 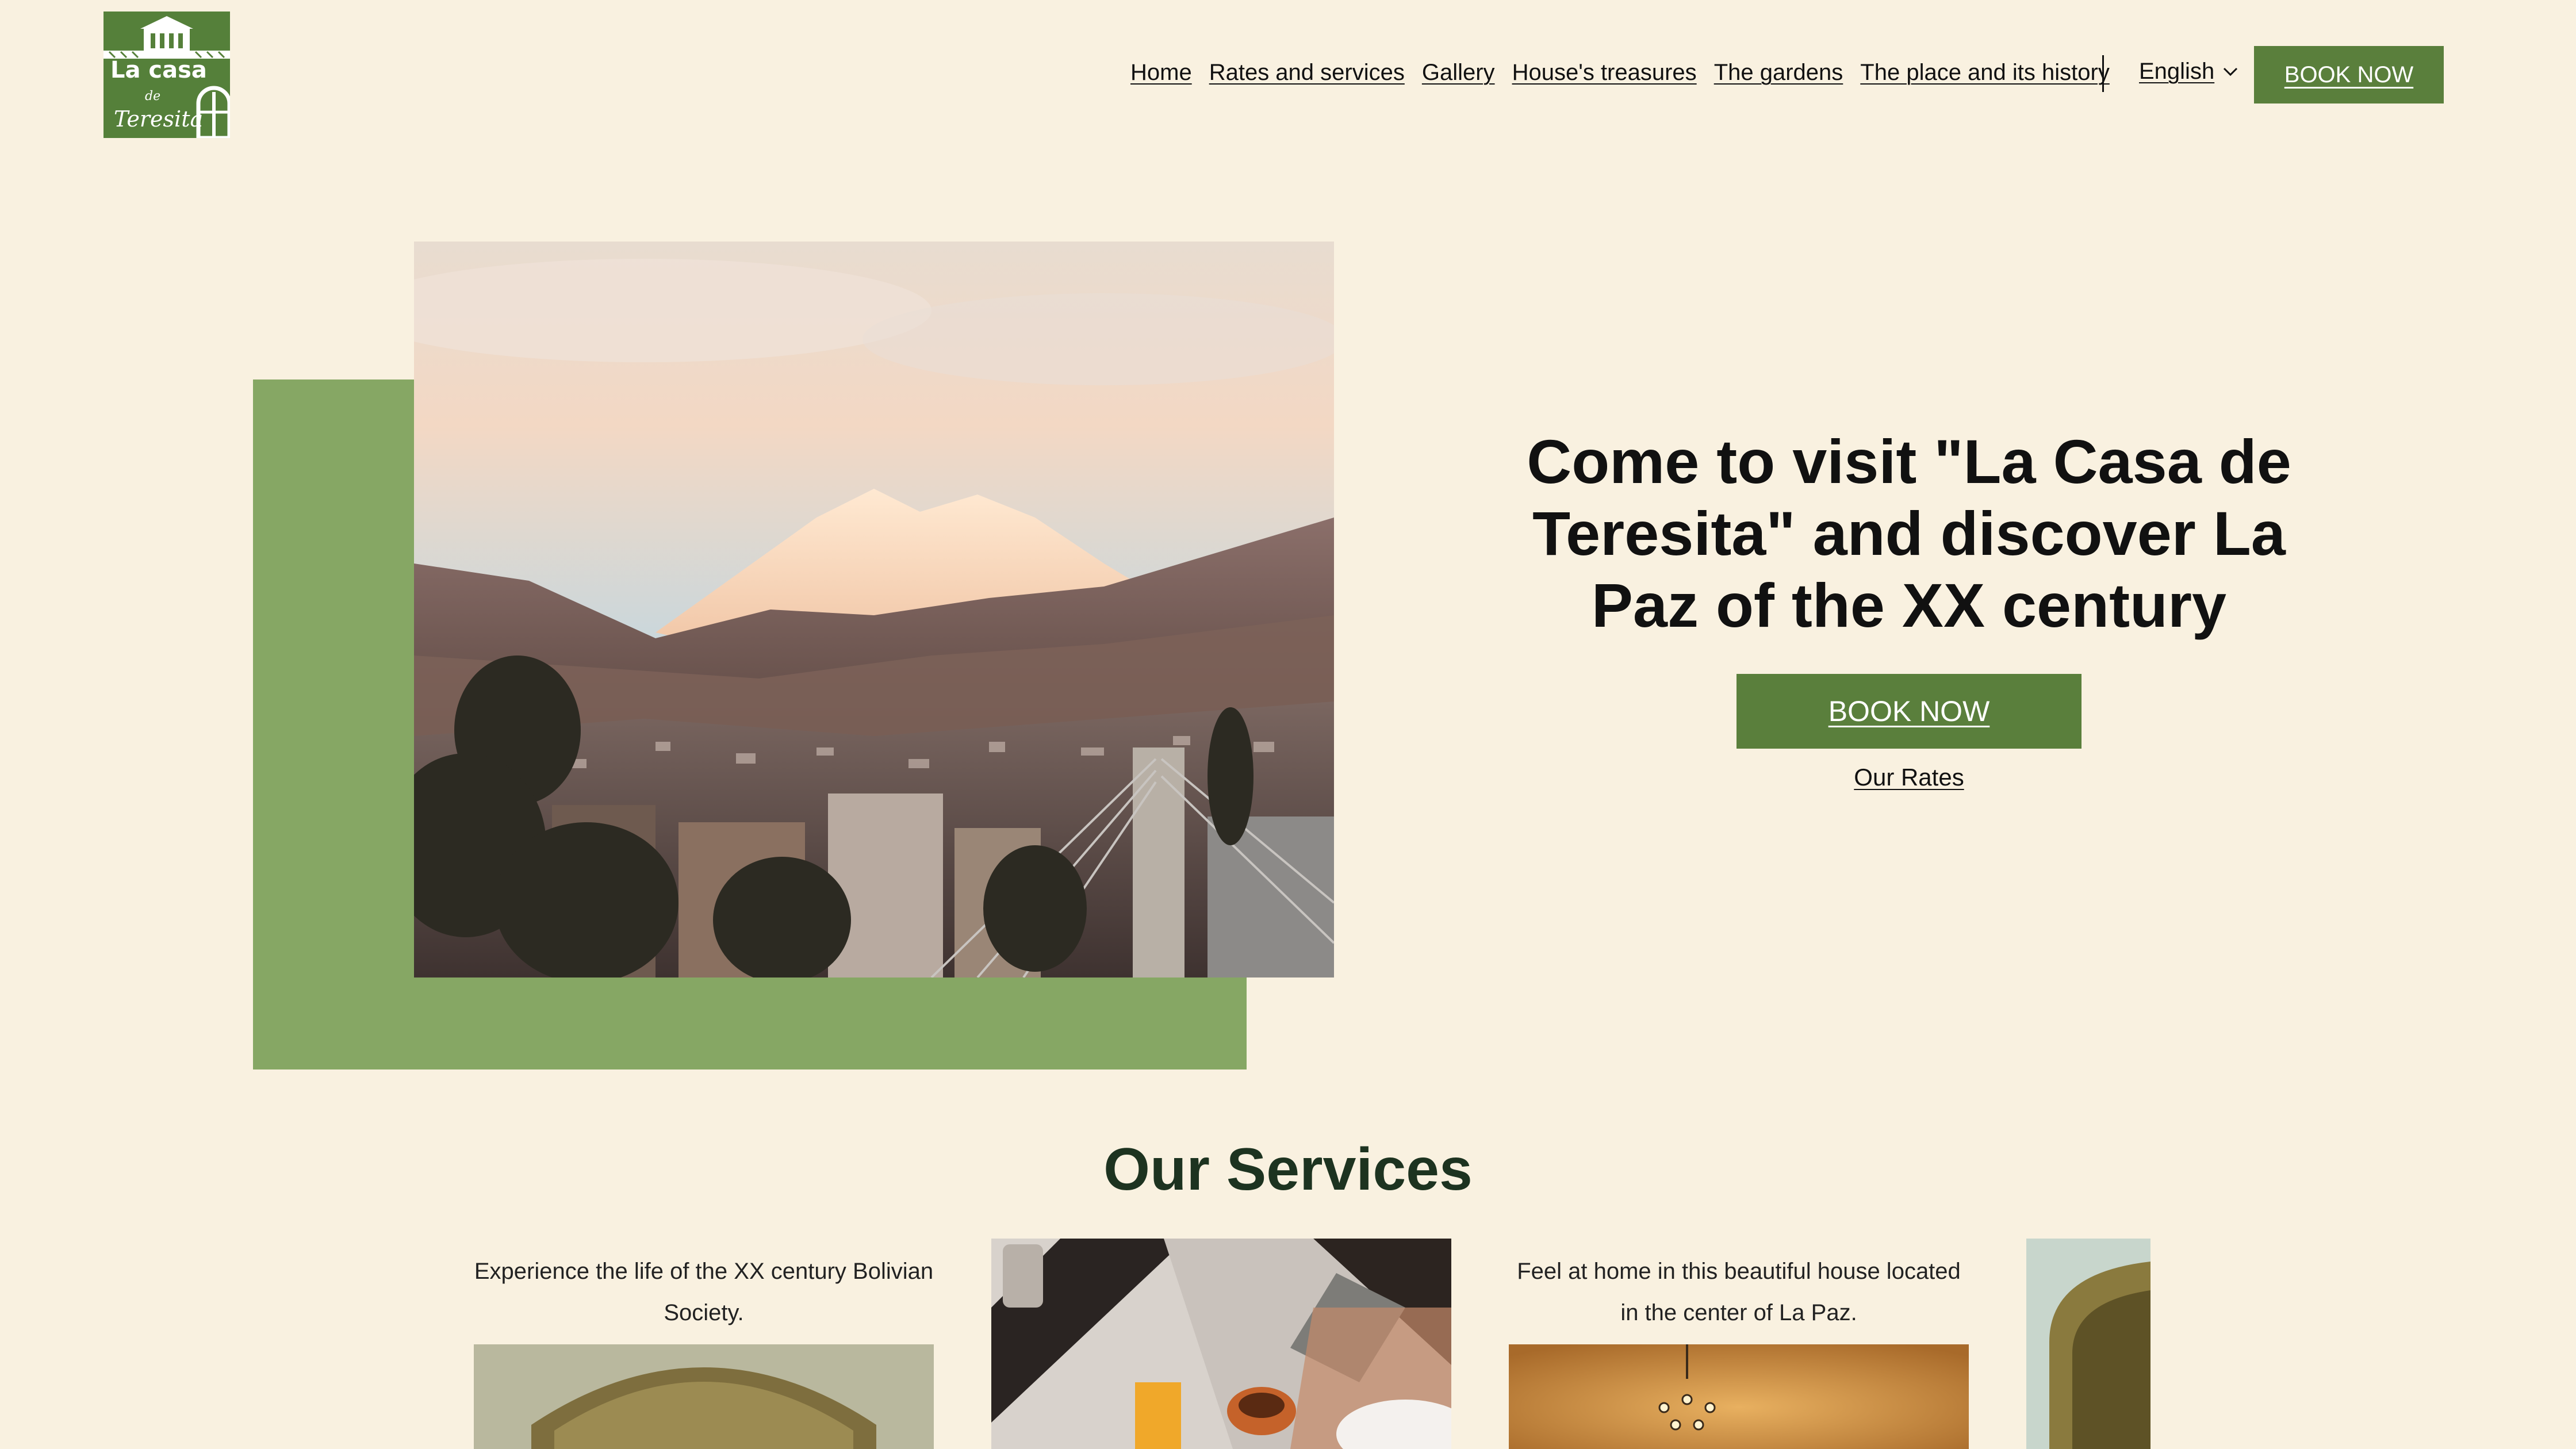 I want to click on nav-gallery: Gallery, so click(x=1458, y=73).